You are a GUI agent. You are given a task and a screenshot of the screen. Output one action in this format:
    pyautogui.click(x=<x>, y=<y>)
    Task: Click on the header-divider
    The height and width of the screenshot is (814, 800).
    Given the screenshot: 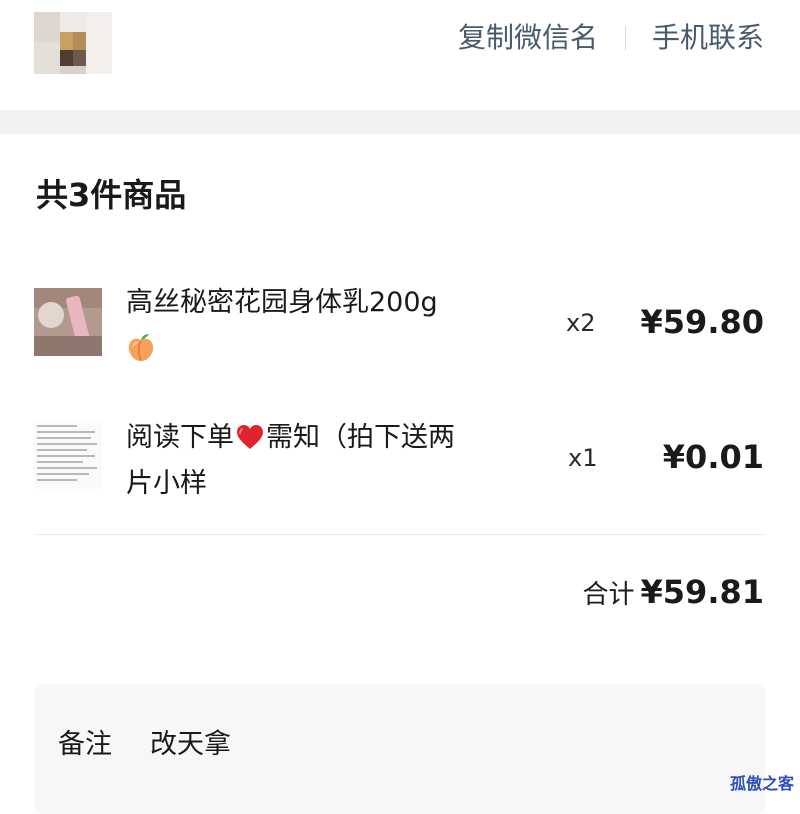 What is the action you would take?
    pyautogui.click(x=625, y=38)
    